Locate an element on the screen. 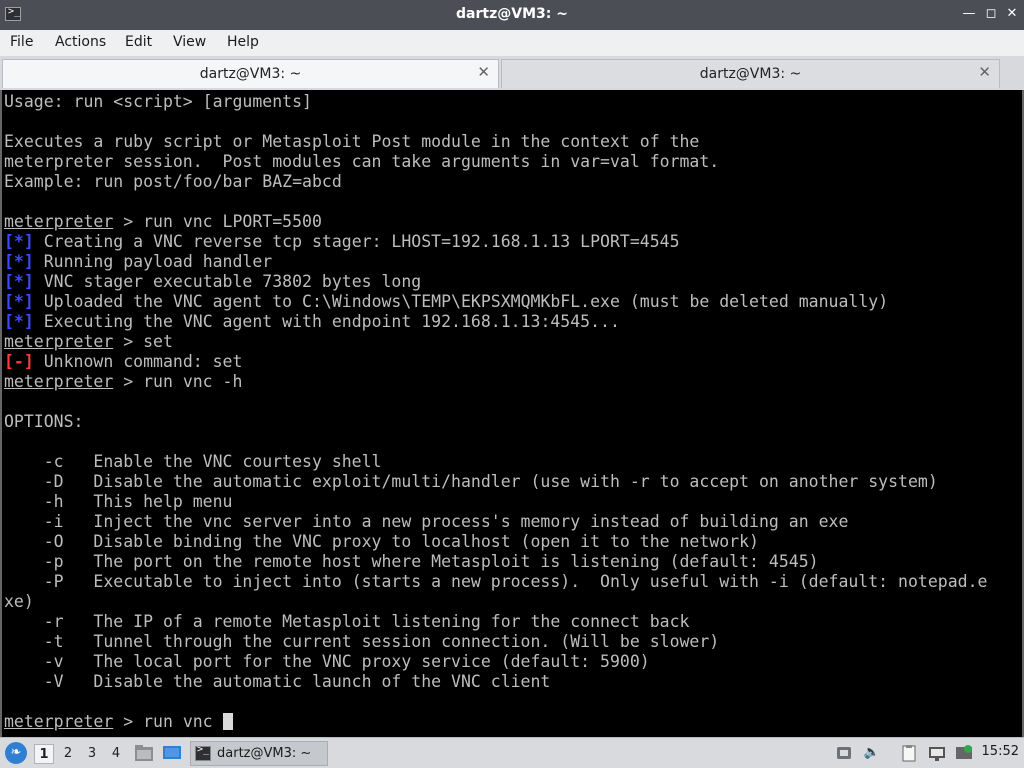 This screenshot has height=768, width=1024. task-label: dartz@VM3: ~ is located at coordinates (264, 753).